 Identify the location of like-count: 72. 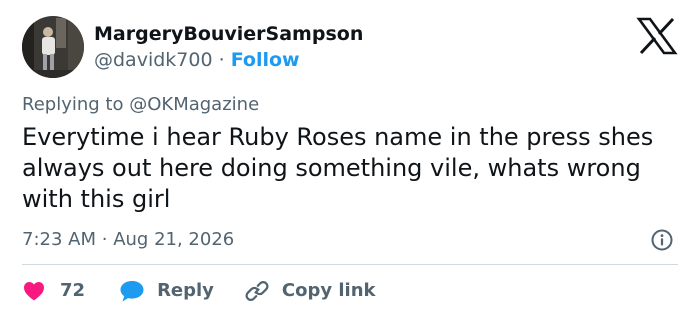
(73, 290).